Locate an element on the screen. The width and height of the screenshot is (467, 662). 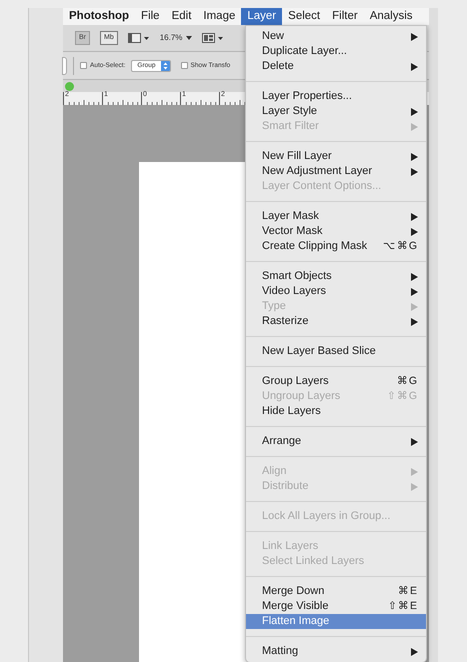
menu-bar-item: Analysis is located at coordinates (391, 16).